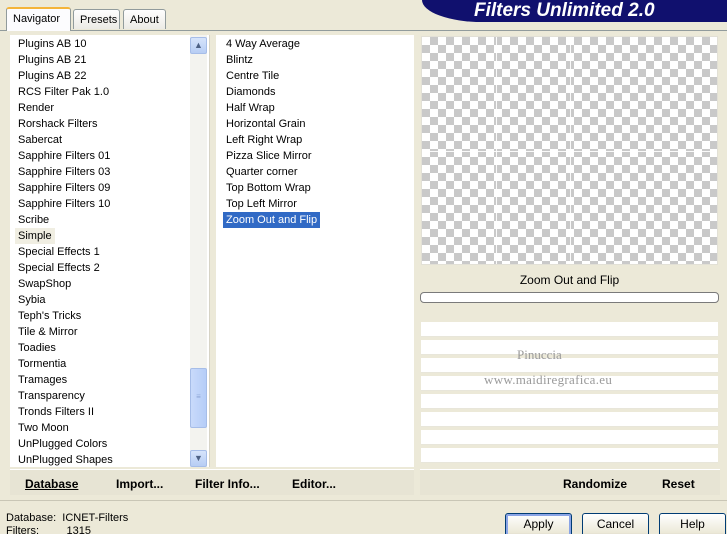 Image resolution: width=727 pixels, height=534 pixels. What do you see at coordinates (692, 523) in the screenshot?
I see `help-button: Help` at bounding box center [692, 523].